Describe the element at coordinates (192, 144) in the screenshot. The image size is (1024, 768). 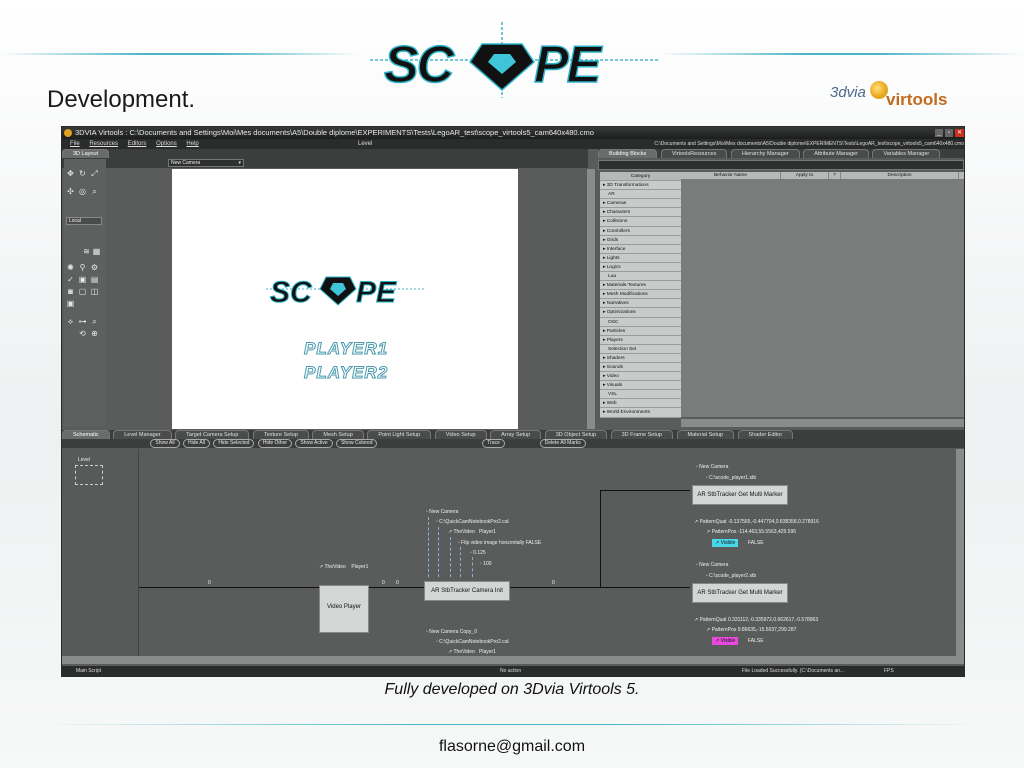
I see `menu-help: Help` at that location.